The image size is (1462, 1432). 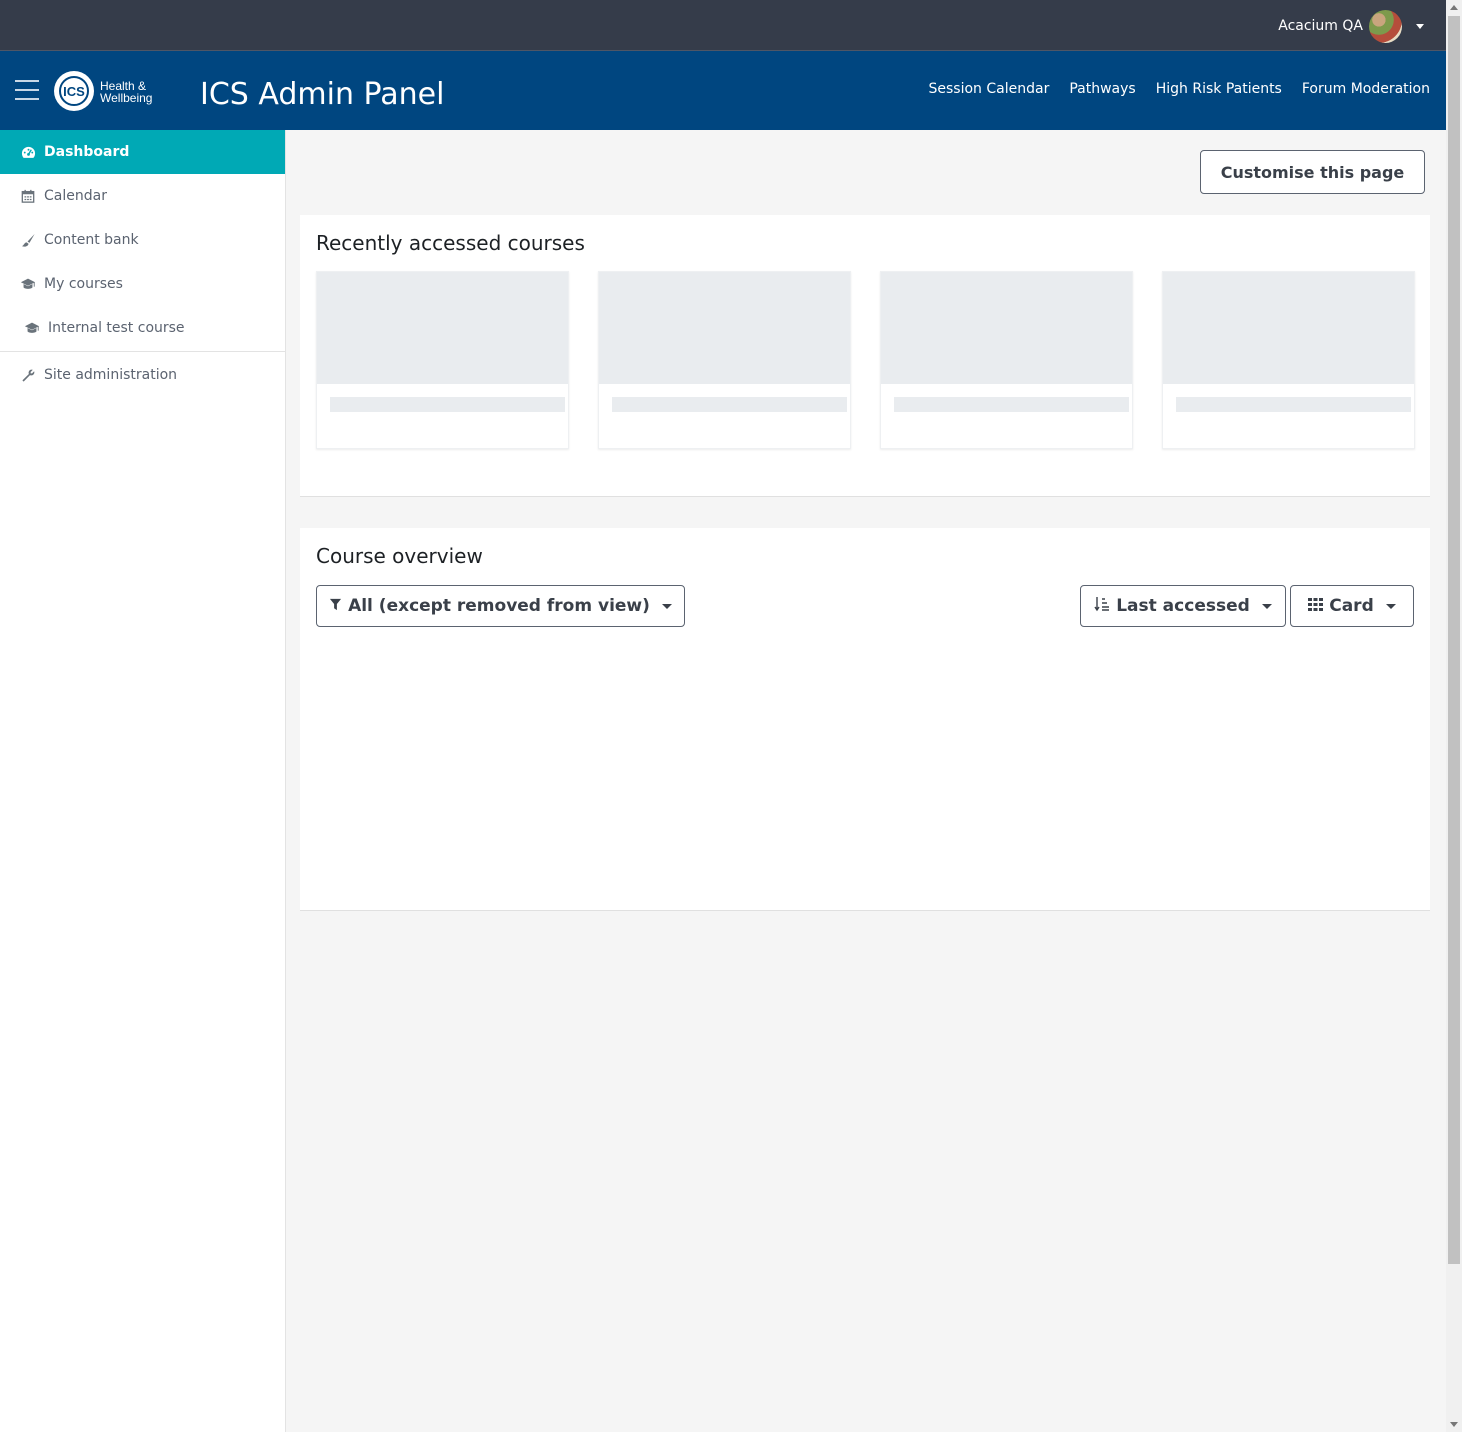 I want to click on sidebar-item-label: Content bank, so click(x=91, y=240).